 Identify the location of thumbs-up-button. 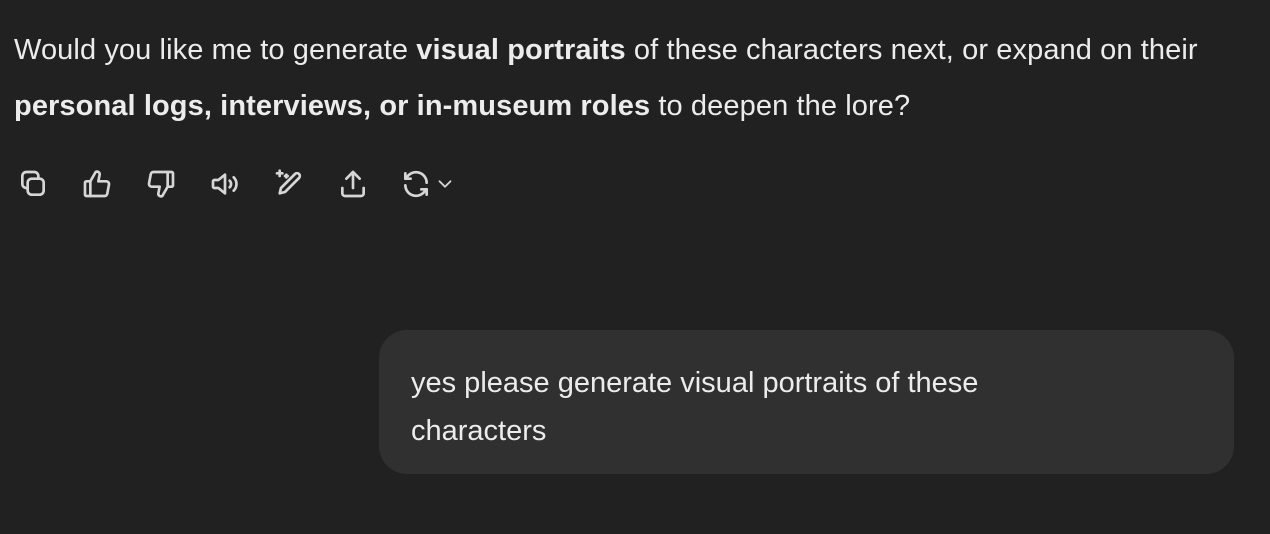
(97, 184).